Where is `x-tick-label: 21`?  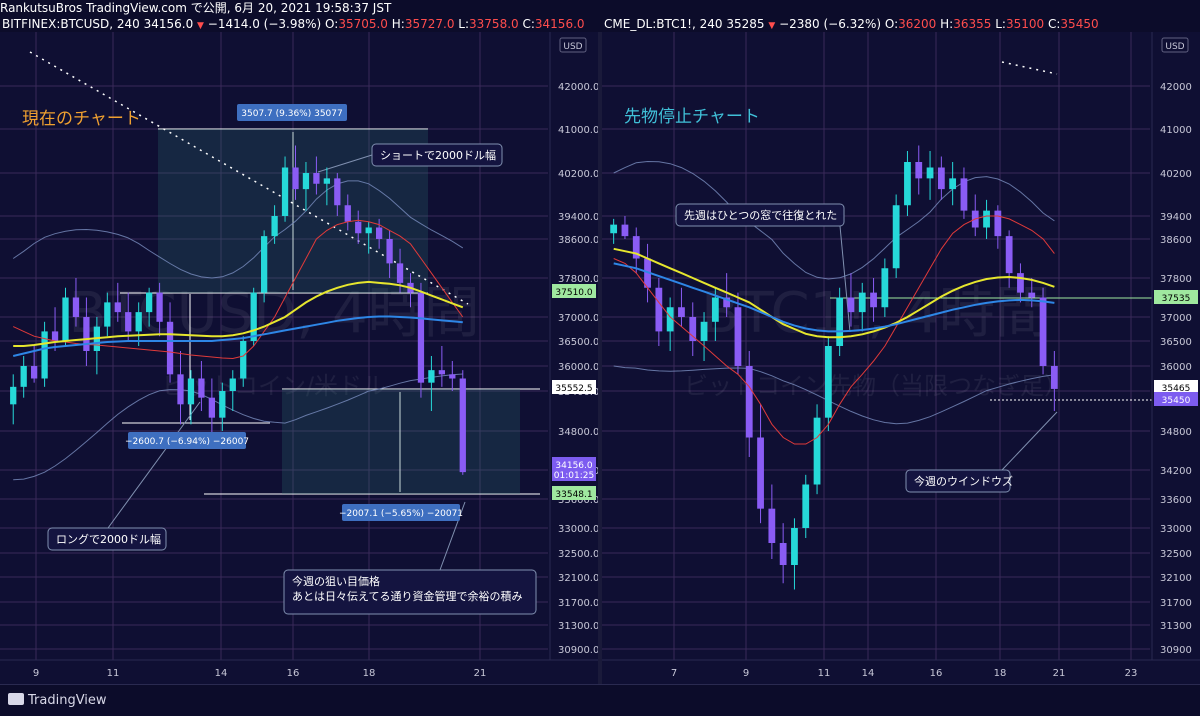 x-tick-label: 21 is located at coordinates (1059, 673).